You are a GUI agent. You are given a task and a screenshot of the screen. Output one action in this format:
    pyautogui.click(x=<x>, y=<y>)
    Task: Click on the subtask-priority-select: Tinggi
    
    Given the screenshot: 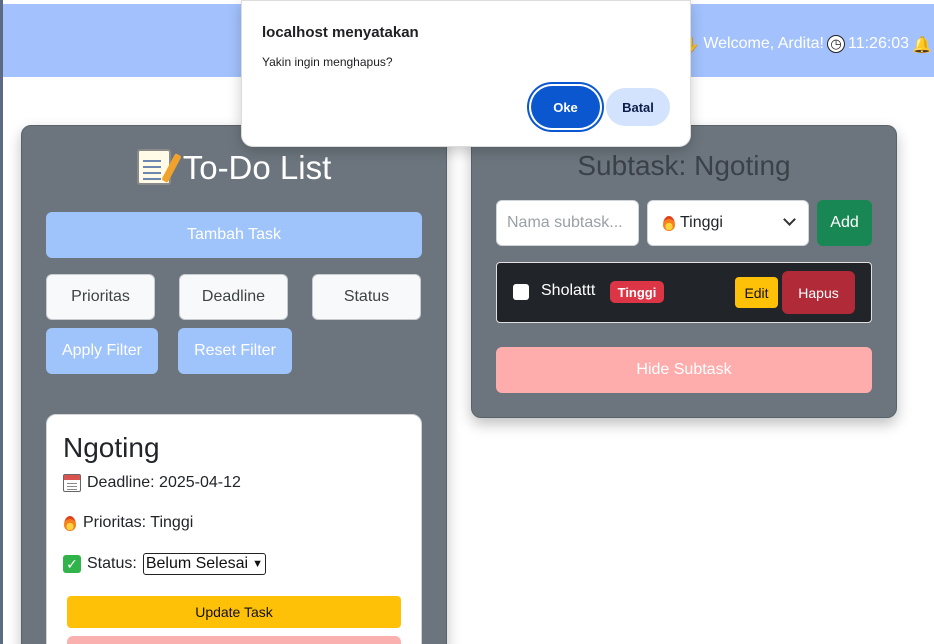 What is the action you would take?
    pyautogui.click(x=728, y=223)
    